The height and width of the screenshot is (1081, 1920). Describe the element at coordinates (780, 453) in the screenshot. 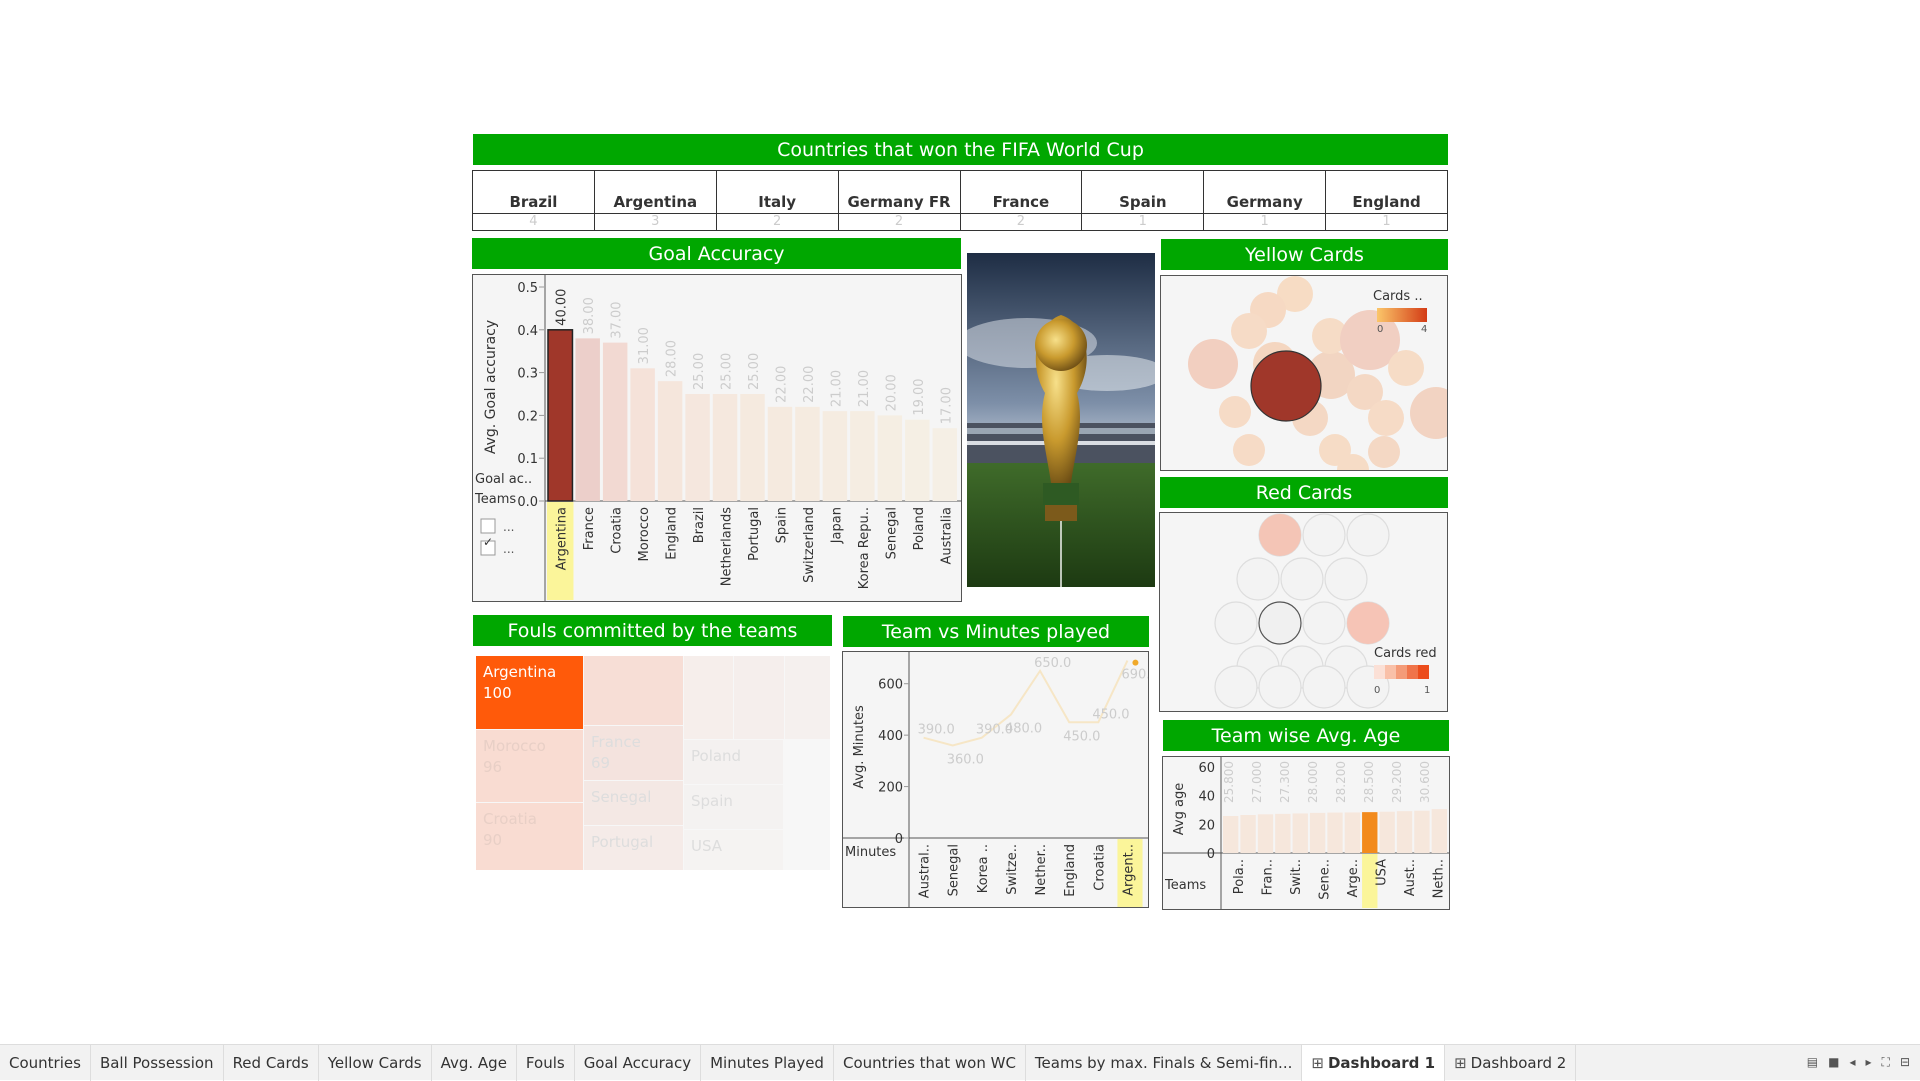

I see `goal-bar-spain` at that location.